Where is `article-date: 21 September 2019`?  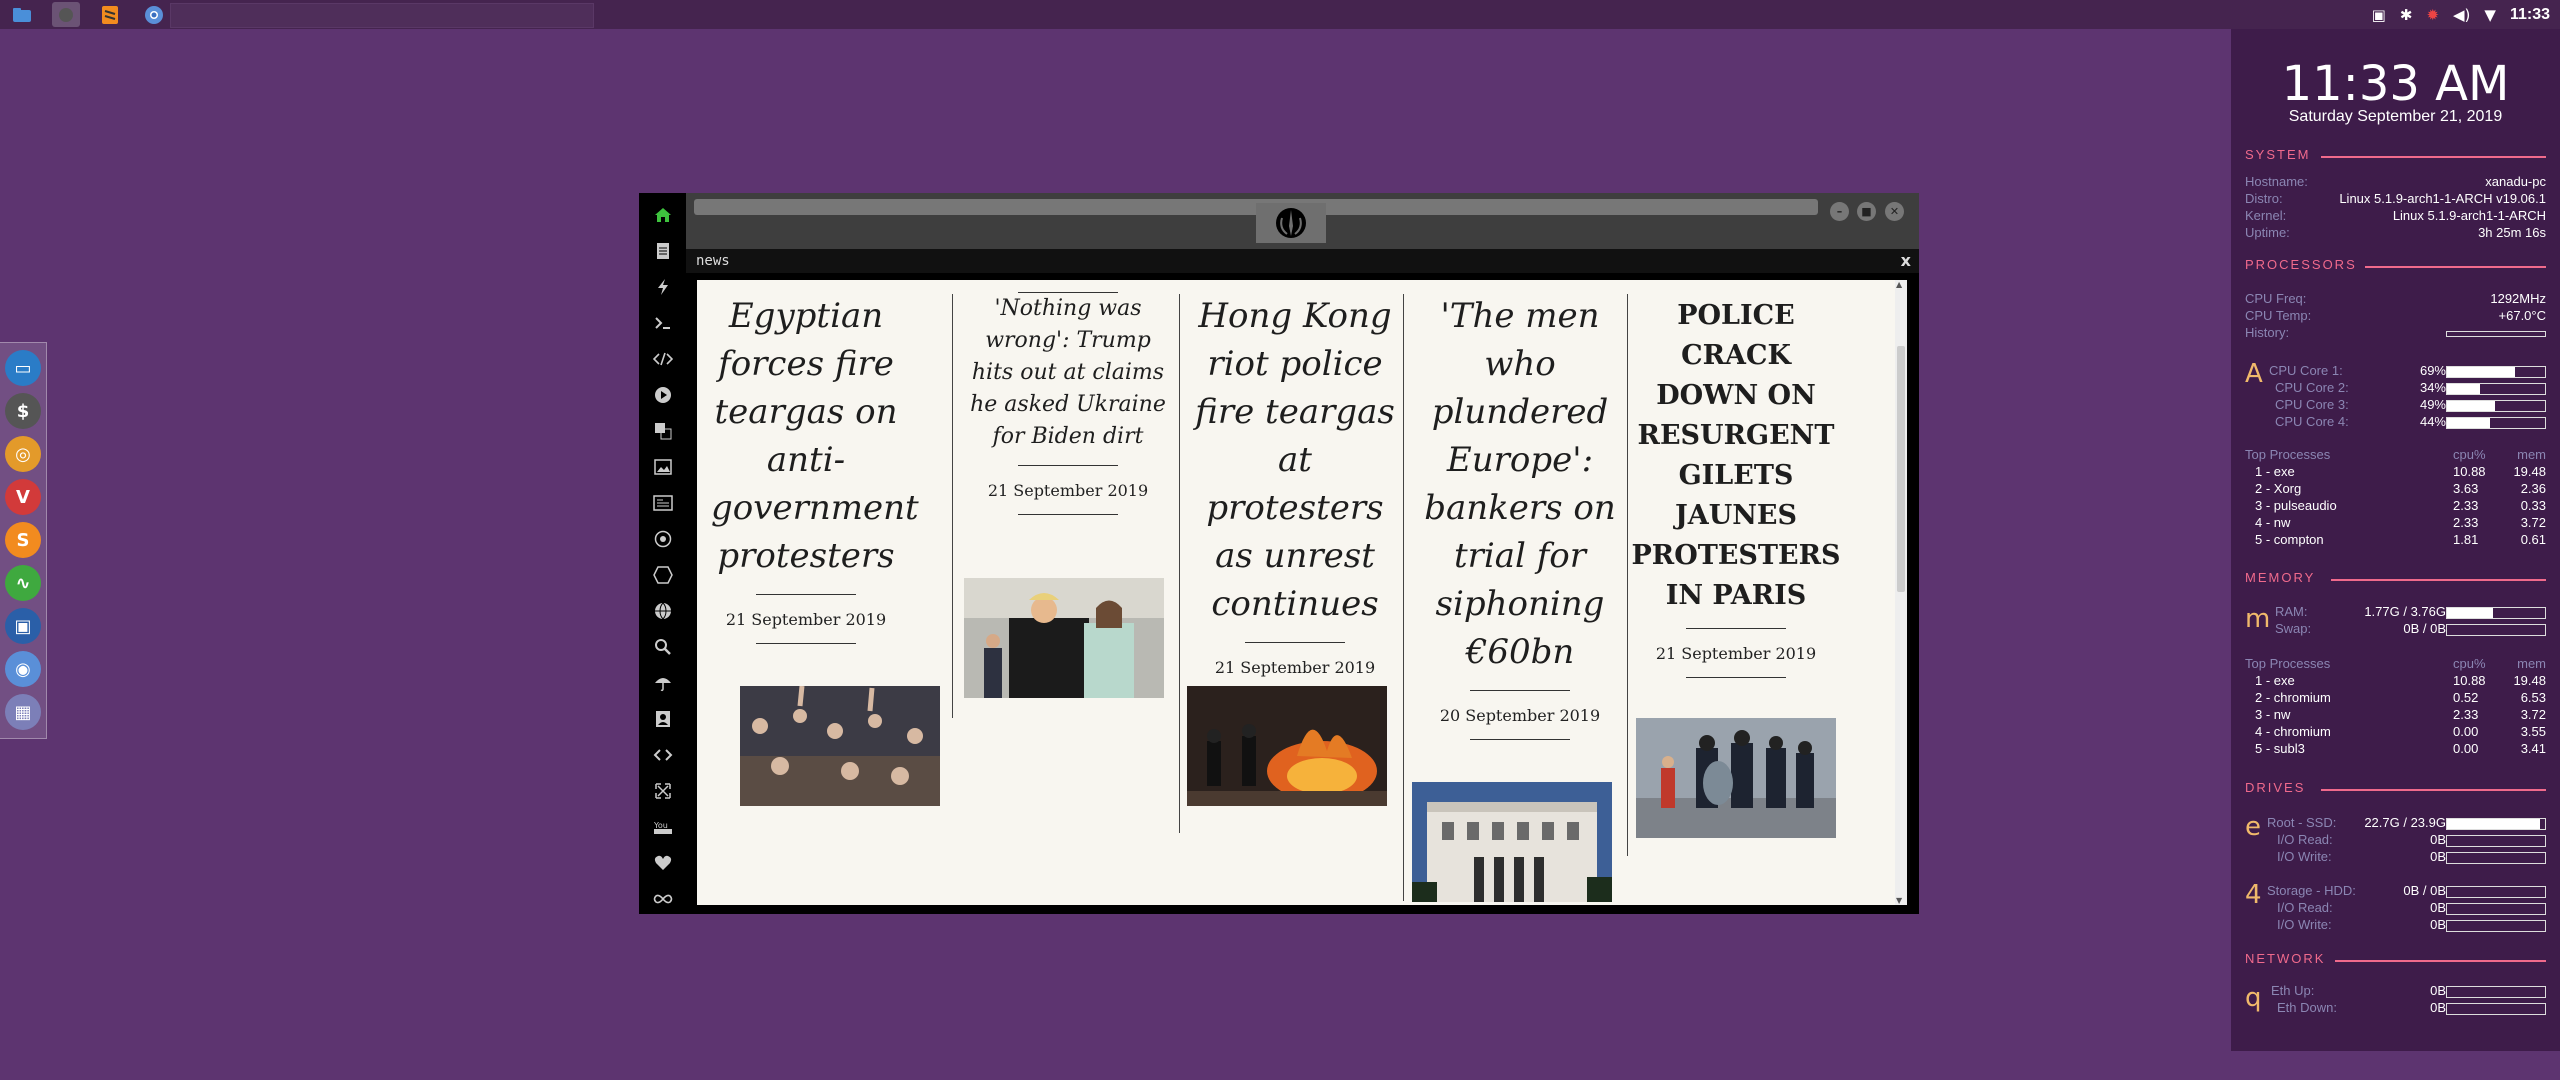
article-date: 21 September 2019 is located at coordinates (806, 619).